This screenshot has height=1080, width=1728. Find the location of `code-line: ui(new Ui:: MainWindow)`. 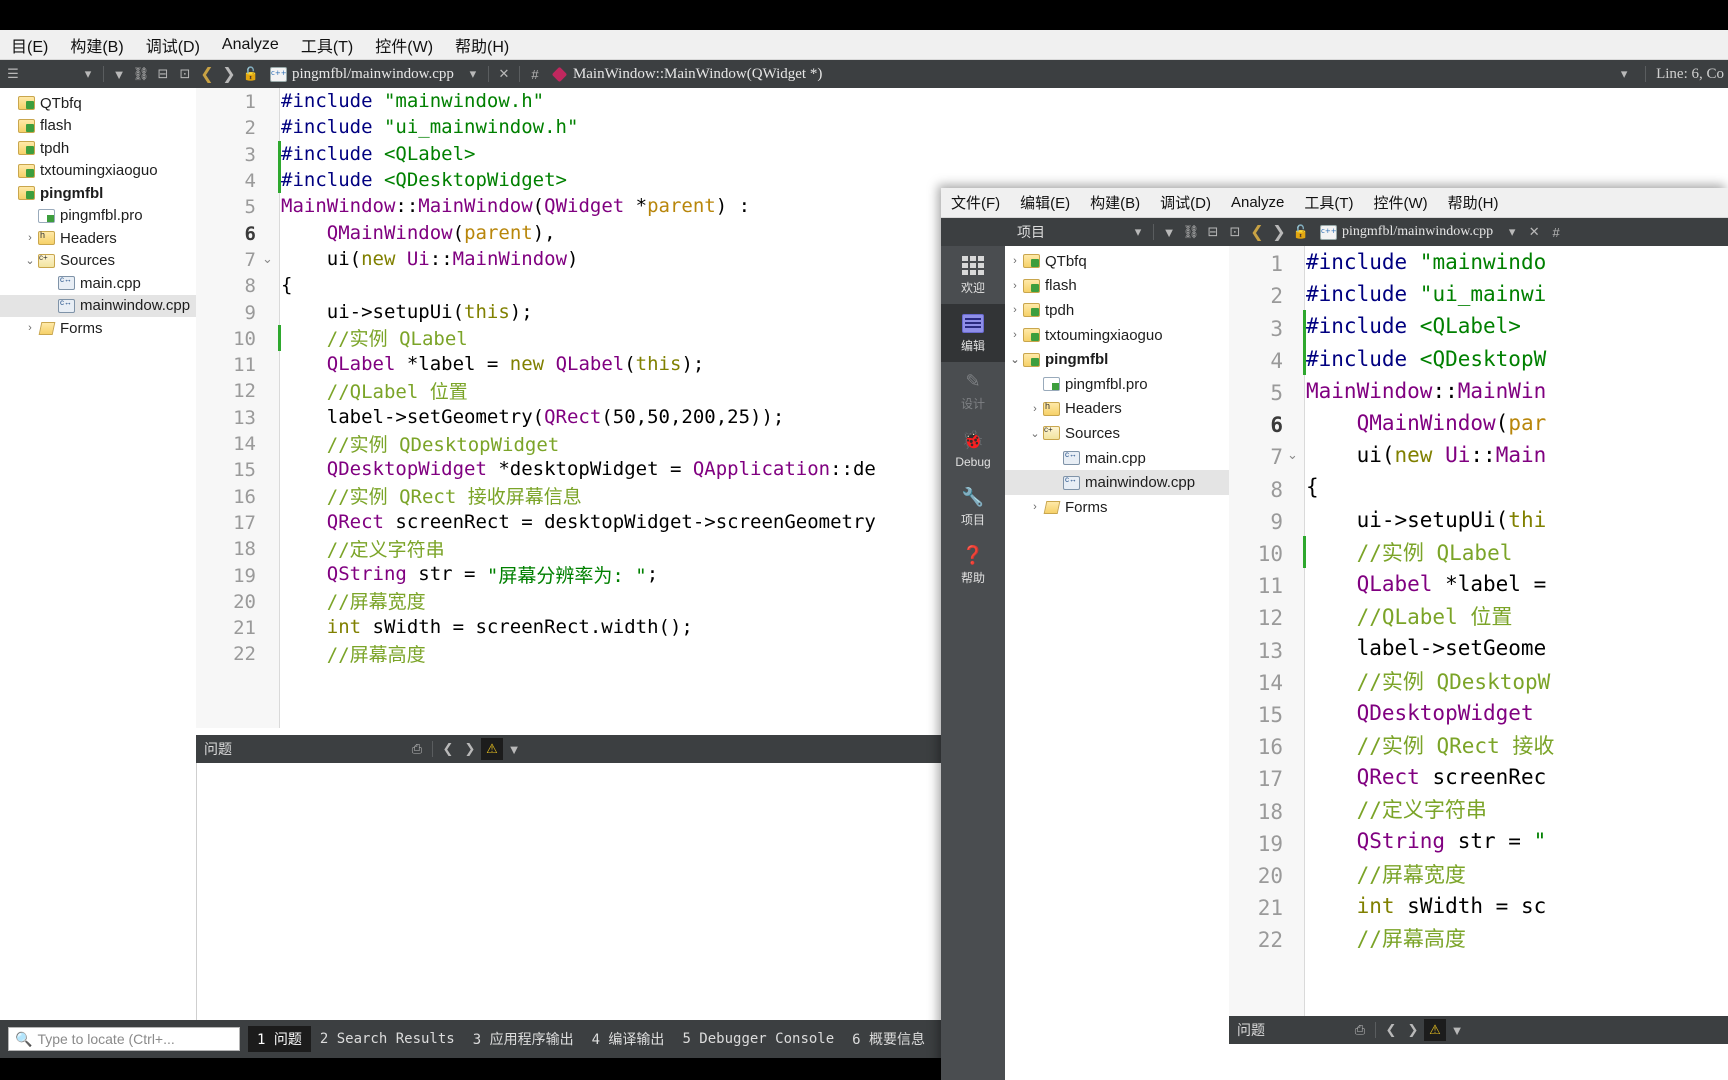

code-line: ui(new Ui:: MainWindow) is located at coordinates (611, 259).